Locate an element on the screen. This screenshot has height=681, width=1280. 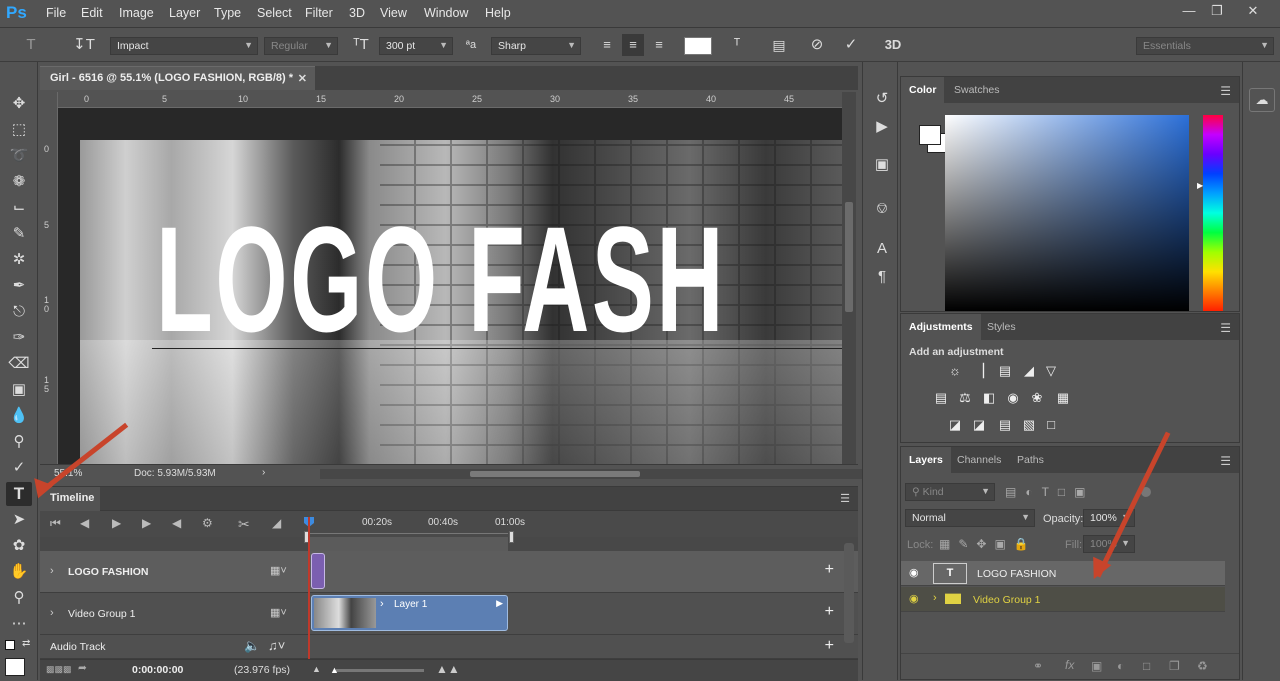
audio-mute-icon: ◀ is located at coordinates (176, 523).